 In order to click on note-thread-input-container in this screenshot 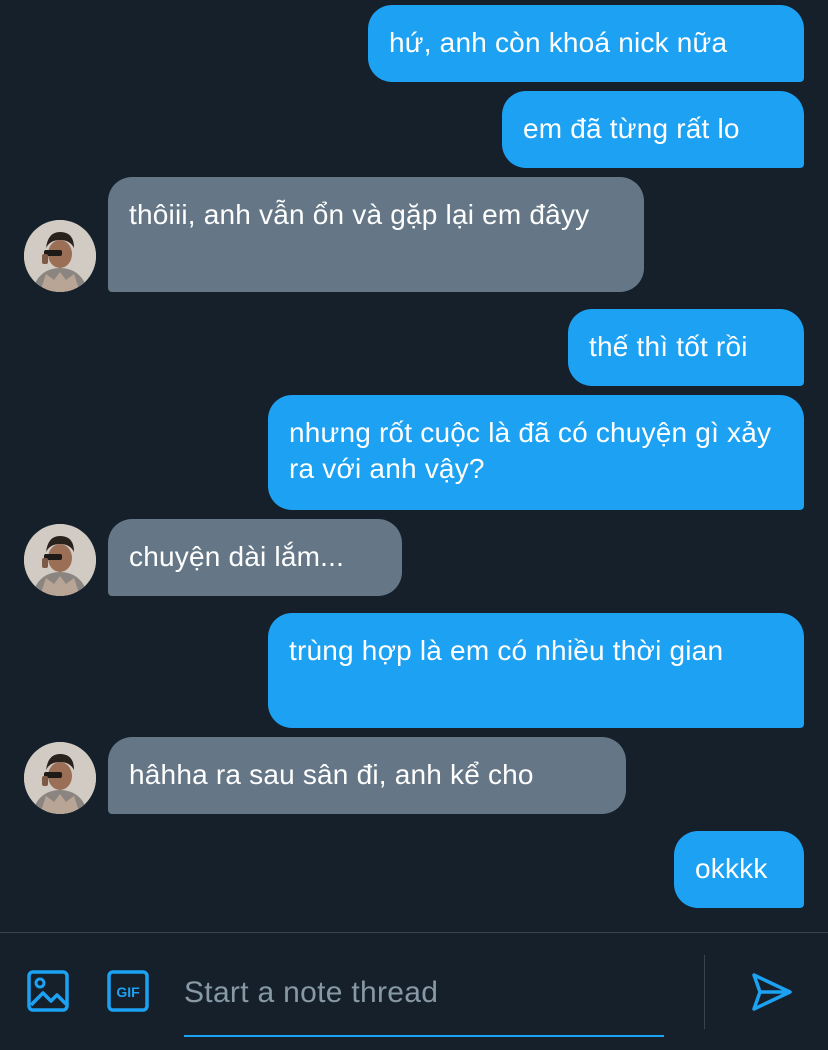, I will do `click(424, 1000)`.